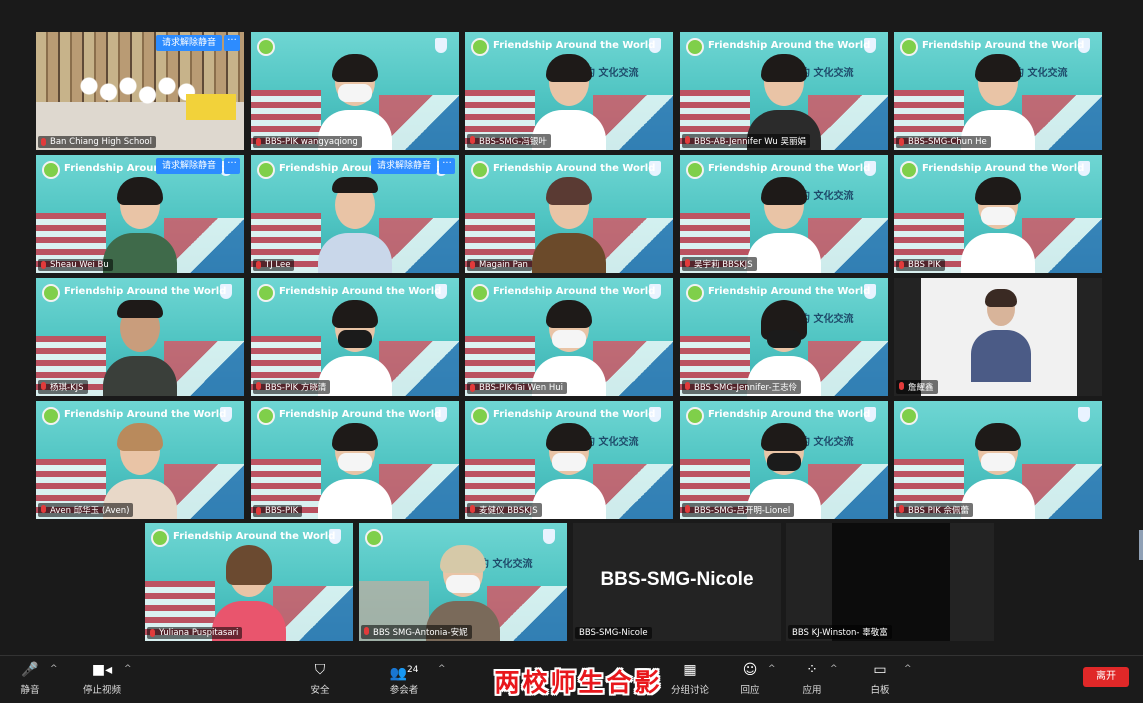 This screenshot has height=703, width=1143. I want to click on video-tile: Friendship Around the World Magain Pan, so click(569, 214).